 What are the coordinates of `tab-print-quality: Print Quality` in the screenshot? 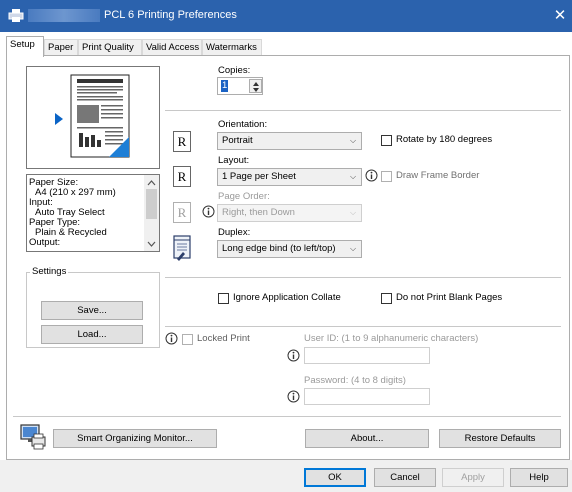 It's located at (110, 47).